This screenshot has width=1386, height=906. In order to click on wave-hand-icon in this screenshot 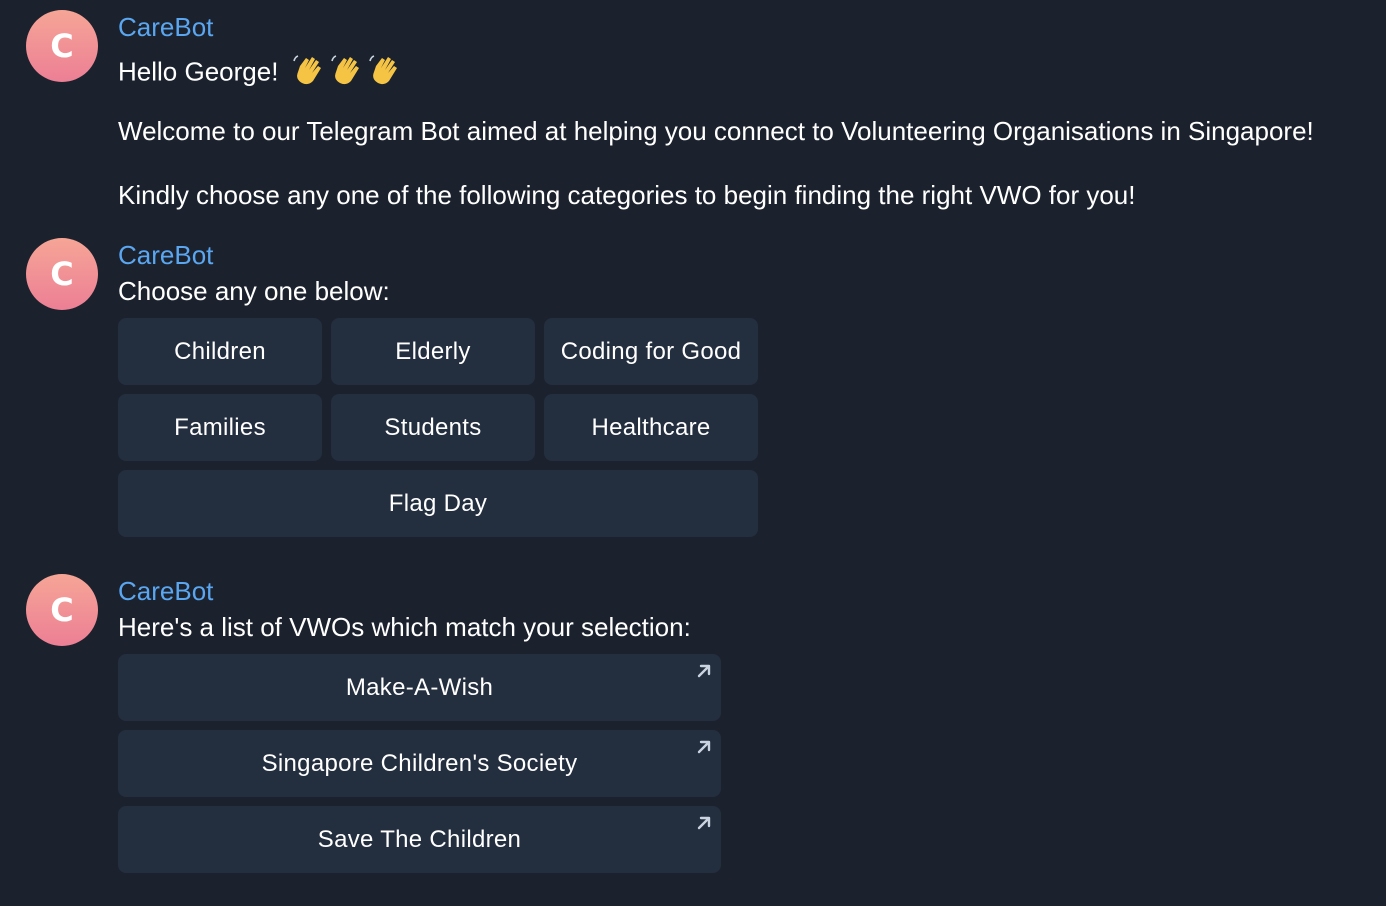, I will do `click(351, 73)`.